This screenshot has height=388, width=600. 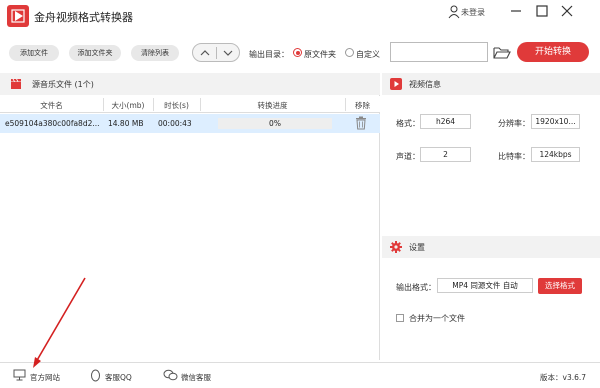 I want to click on login-link: 未登录, so click(x=473, y=12).